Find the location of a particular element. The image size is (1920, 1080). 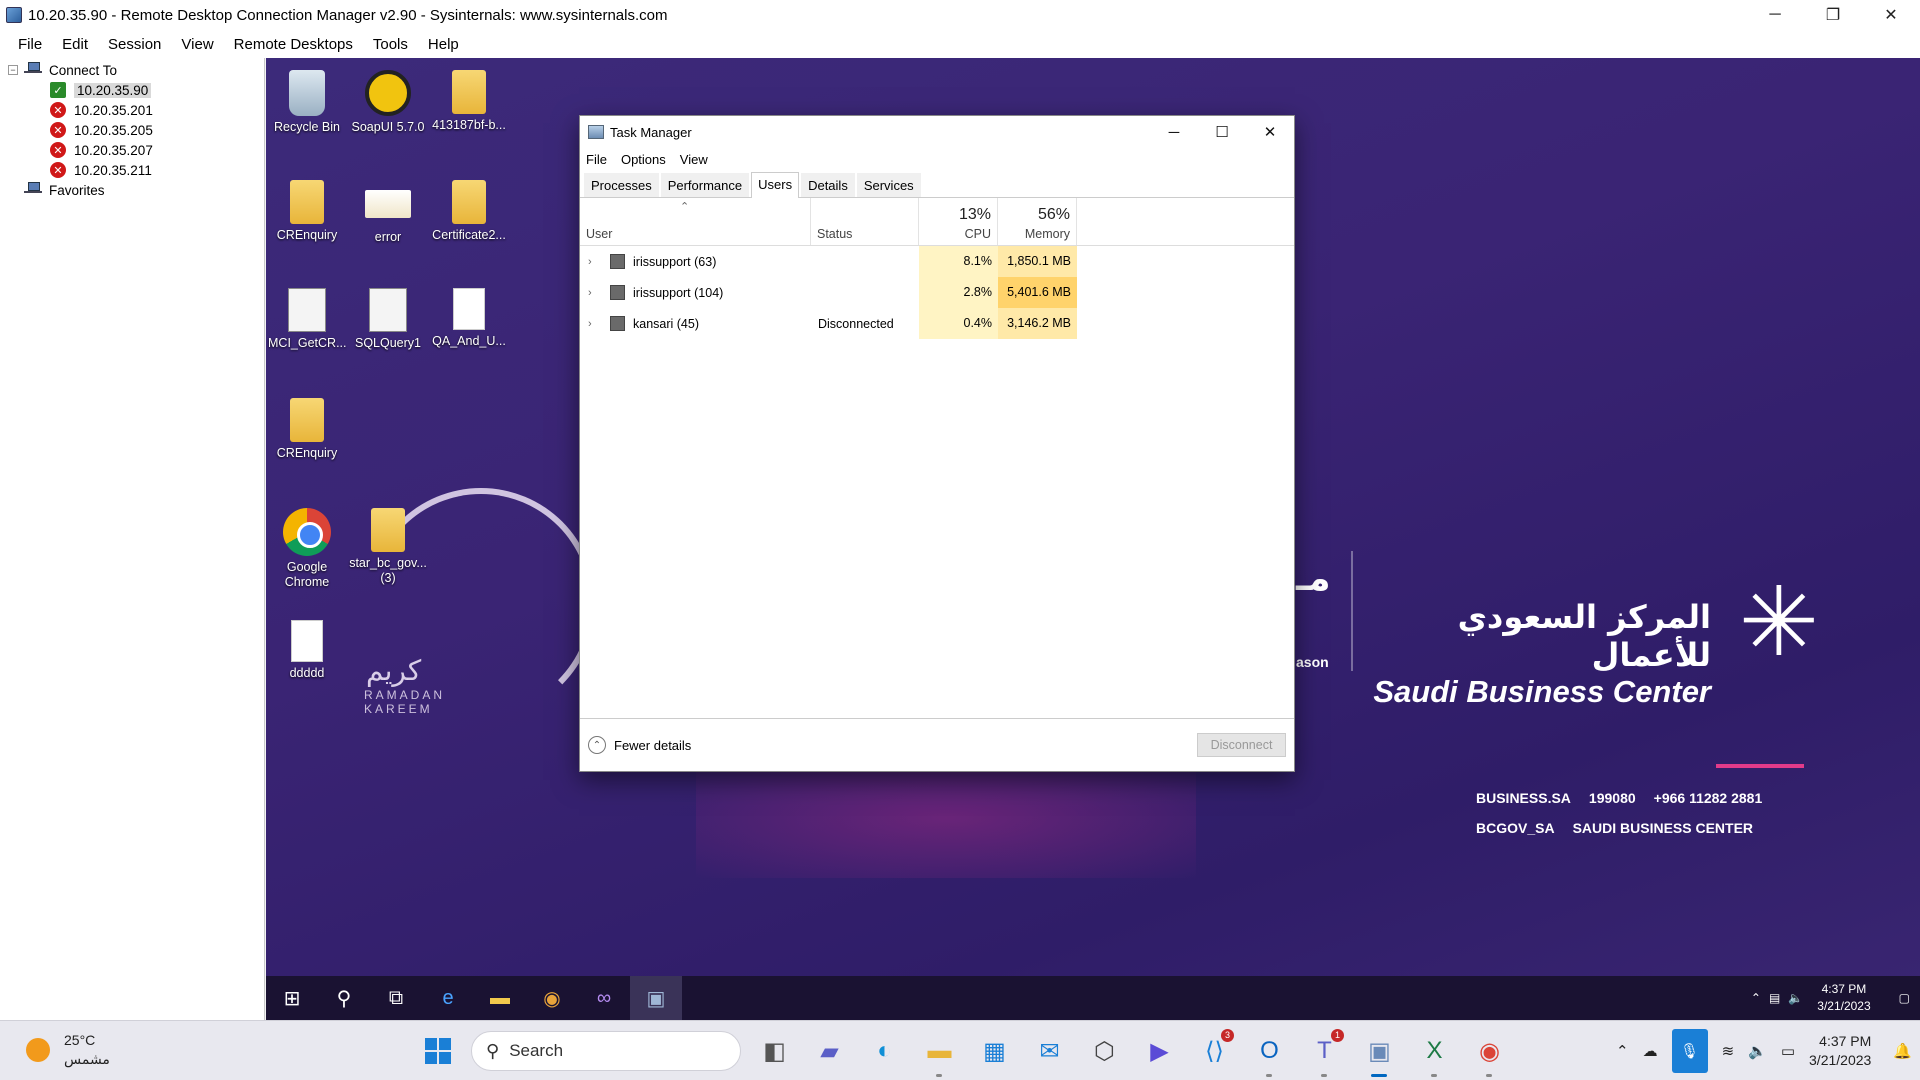

desktop-icon-error: error is located at coordinates (388, 212).